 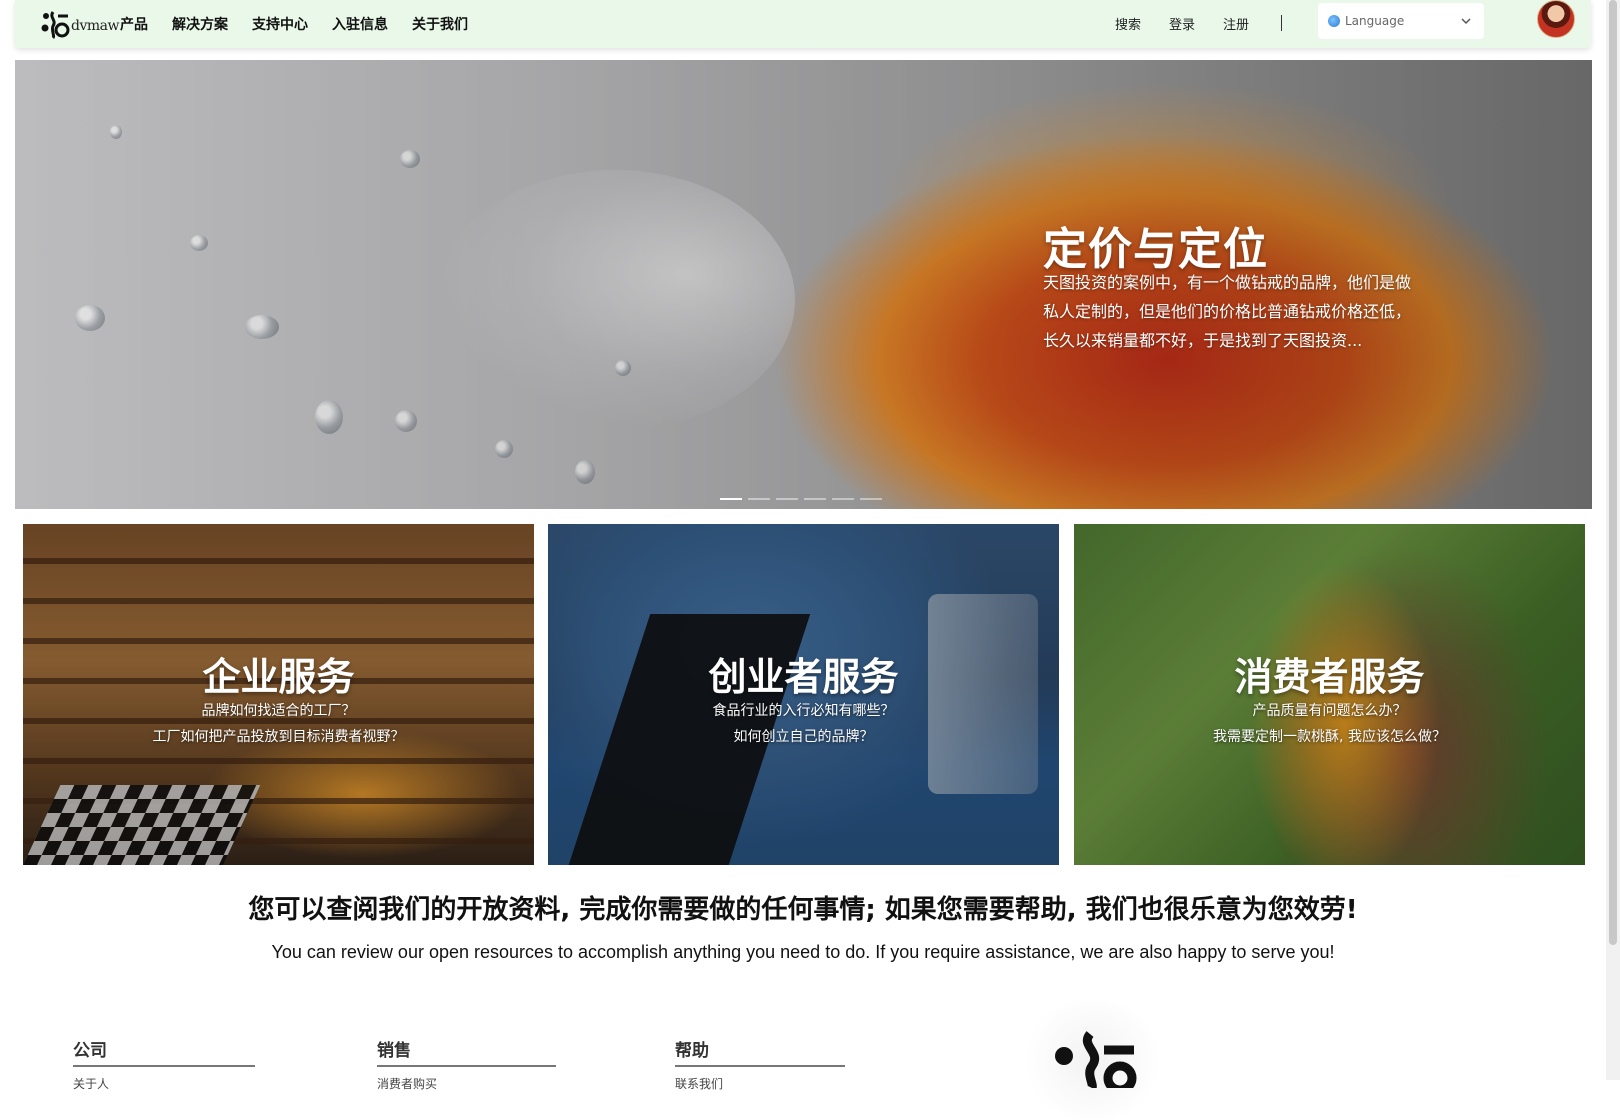 I want to click on footer-heading: 销售, so click(x=394, y=1051).